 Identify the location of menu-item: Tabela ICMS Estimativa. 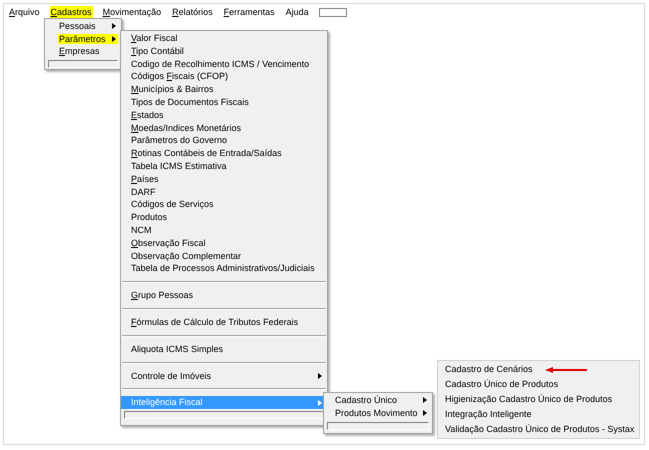
(224, 166).